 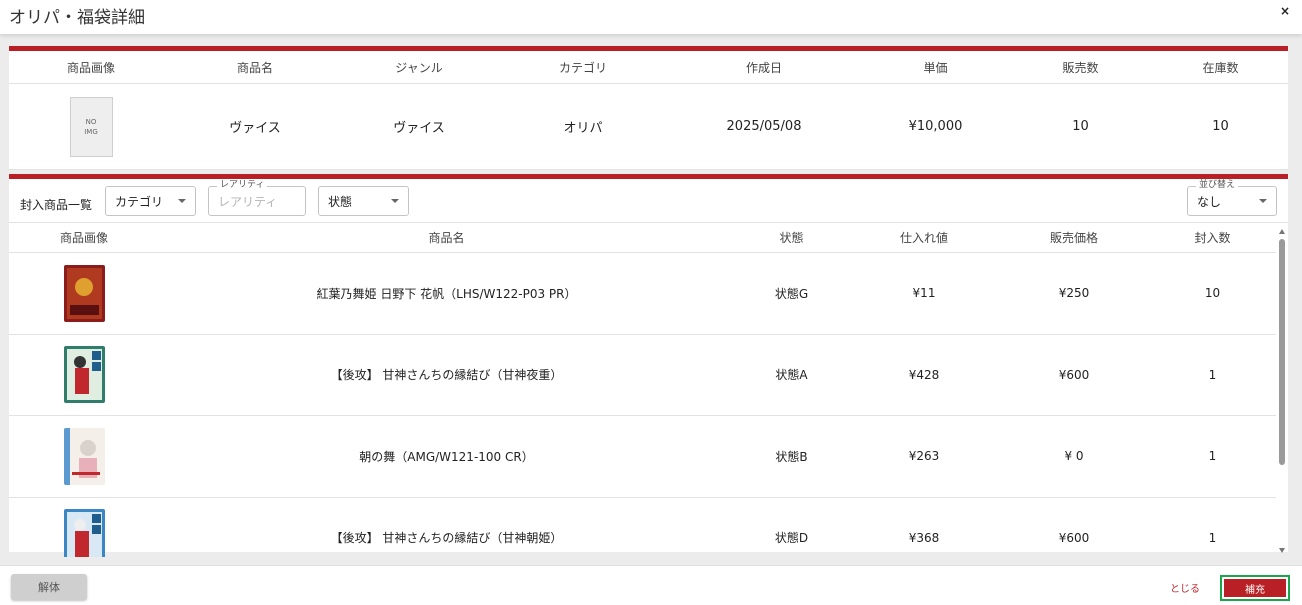 I want to click on product-sold: 10, so click(x=1080, y=126).